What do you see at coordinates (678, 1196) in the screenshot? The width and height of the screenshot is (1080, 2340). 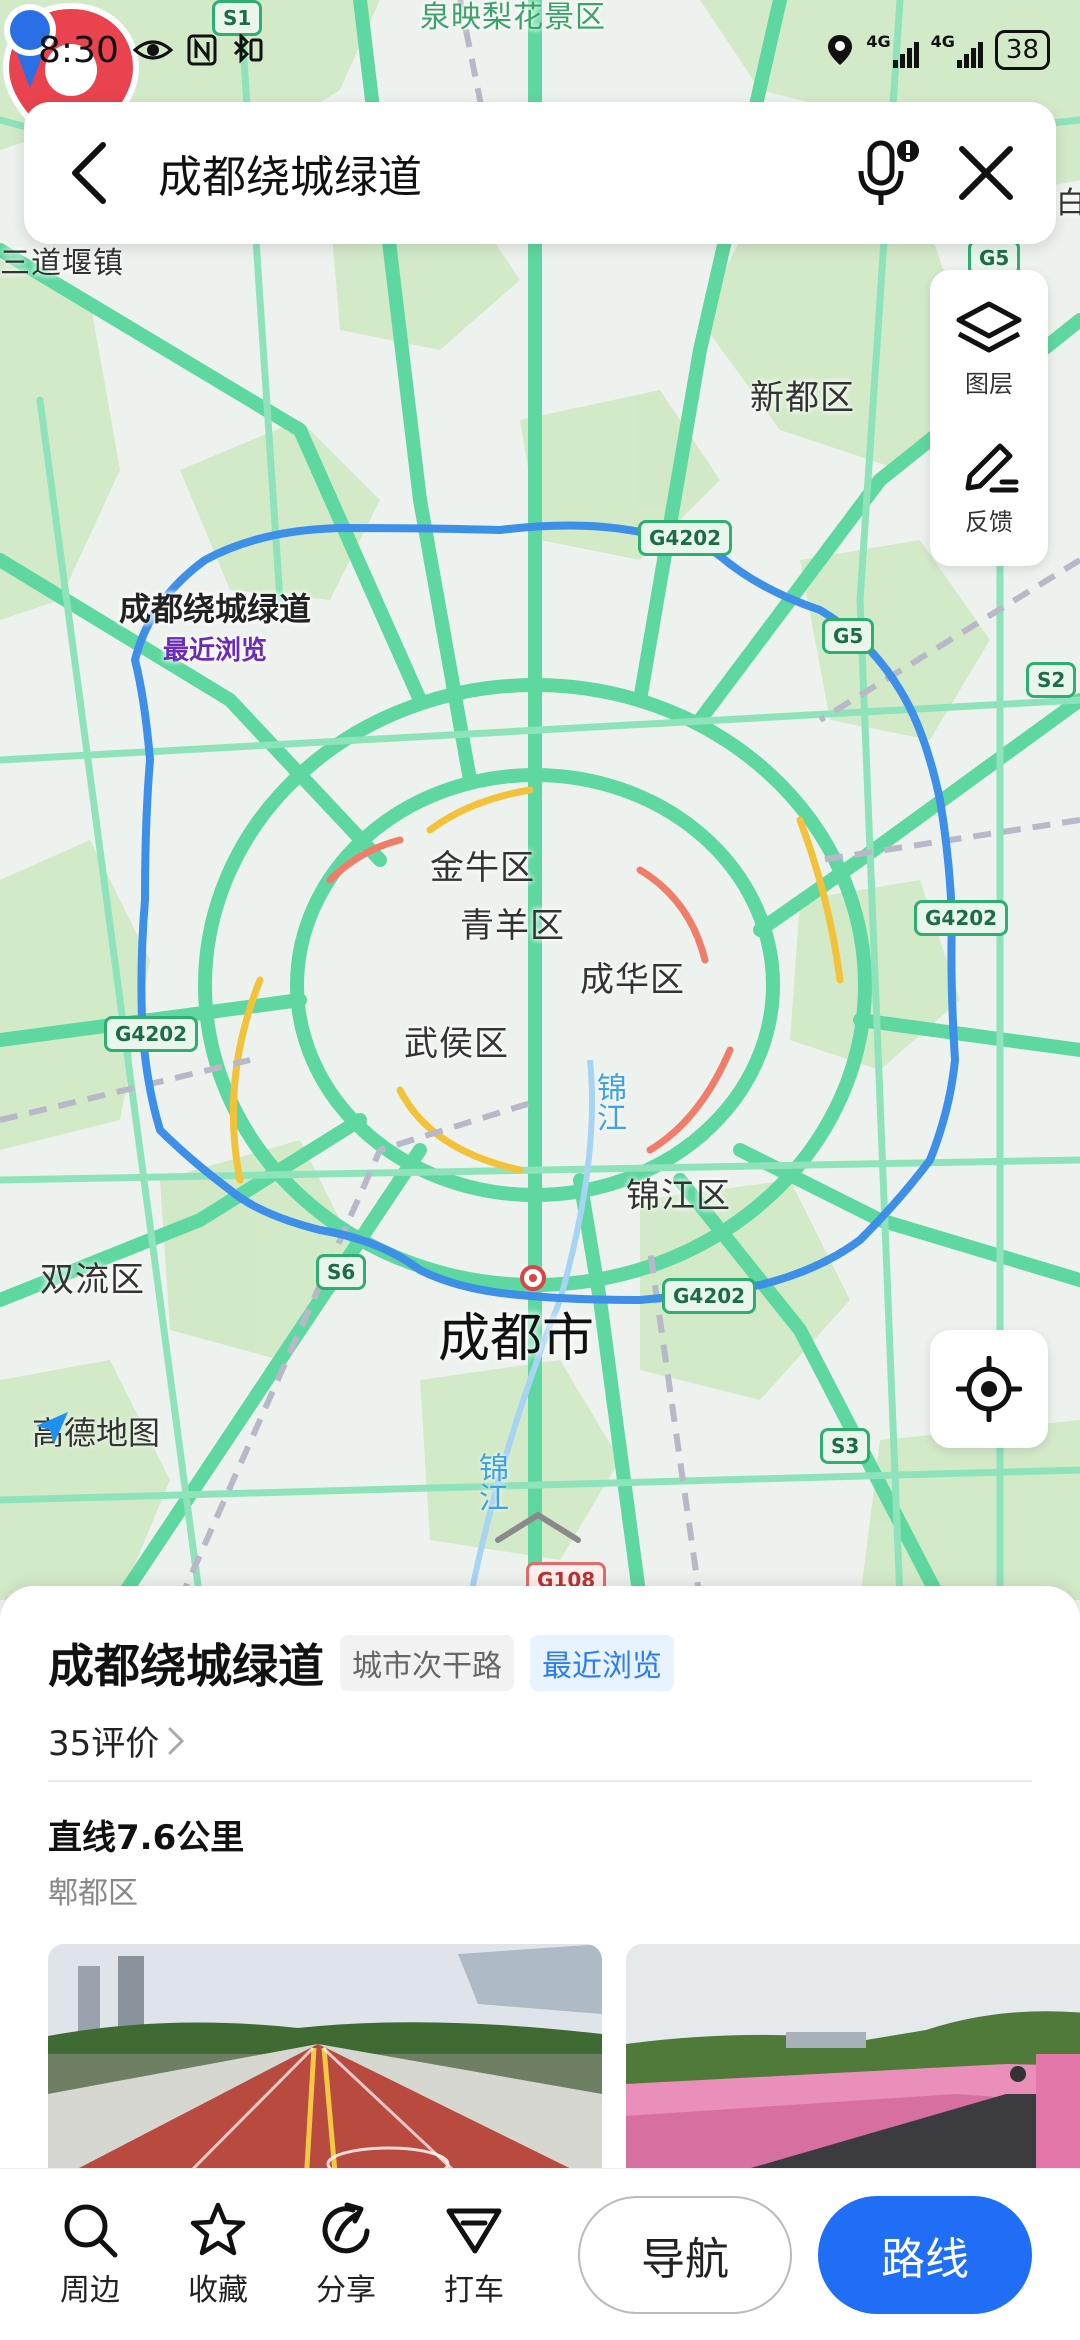 I see `district-label-jinjiang: 锦江区` at bounding box center [678, 1196].